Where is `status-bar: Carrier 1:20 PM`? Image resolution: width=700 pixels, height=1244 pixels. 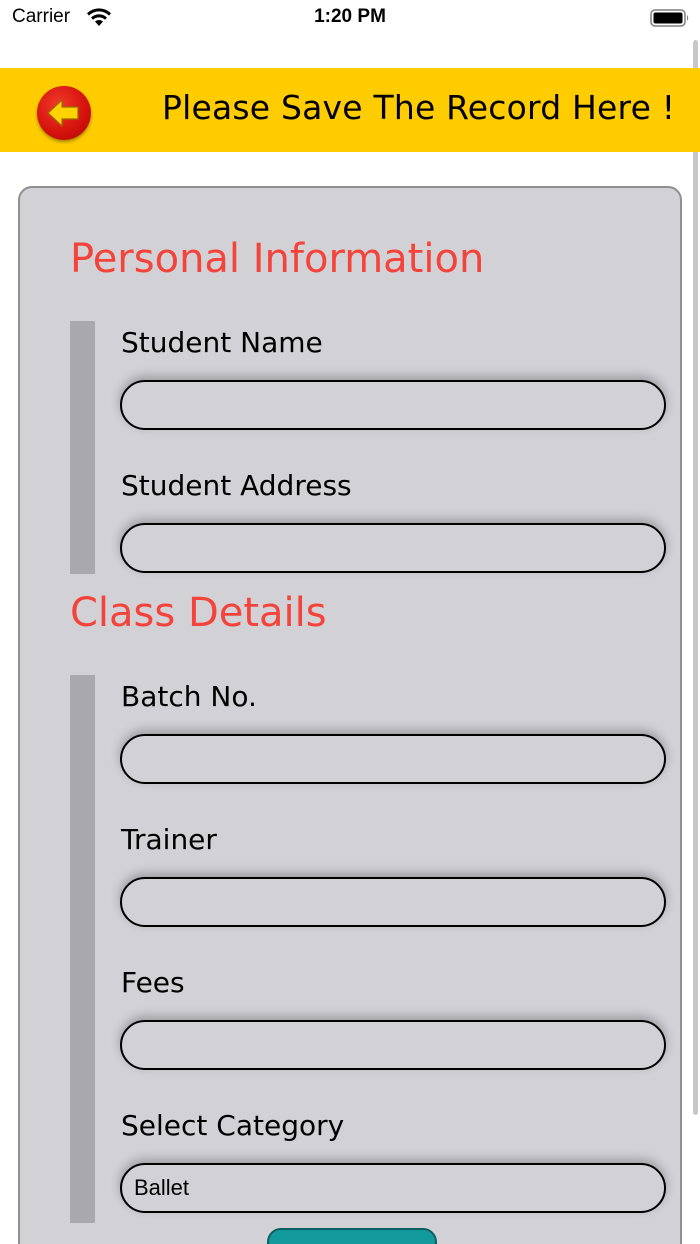
status-bar: Carrier 1:20 PM is located at coordinates (350, 20).